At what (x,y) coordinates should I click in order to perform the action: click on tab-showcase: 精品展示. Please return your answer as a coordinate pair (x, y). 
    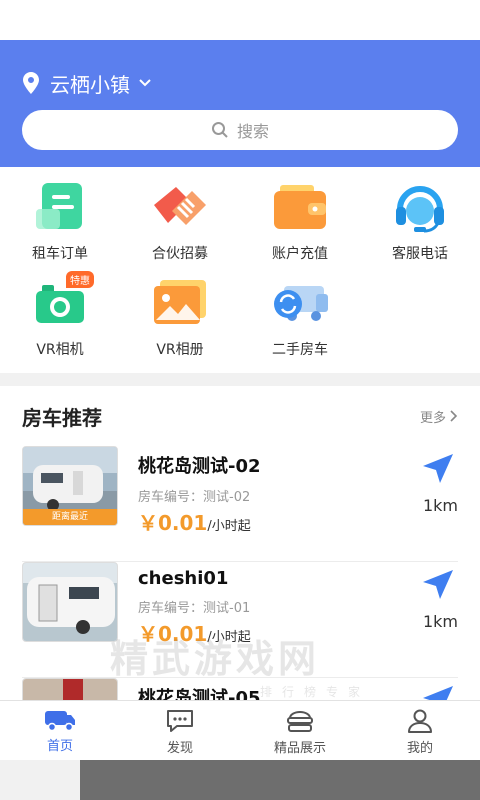
    Looking at the image, I should click on (300, 730).